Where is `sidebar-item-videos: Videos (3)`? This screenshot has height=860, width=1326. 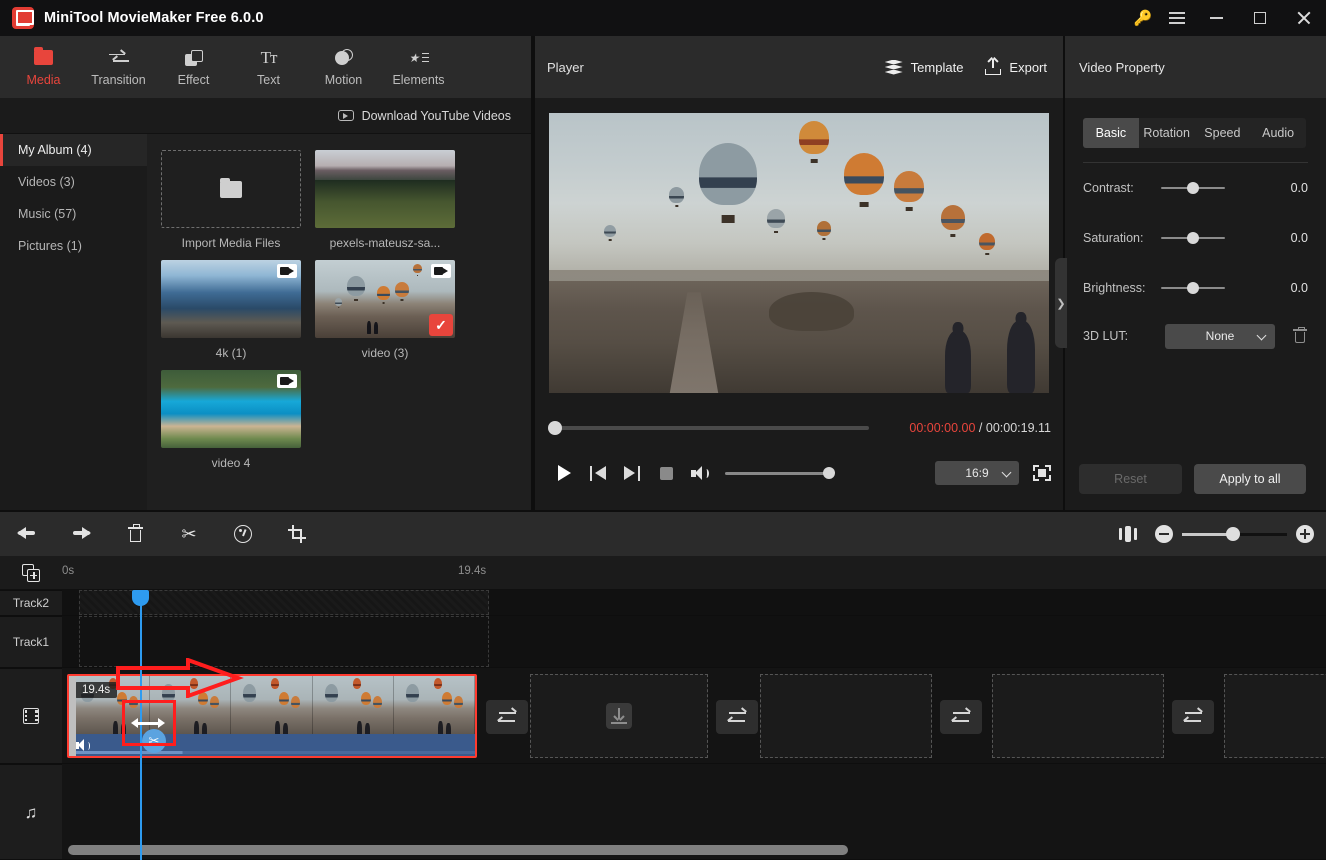 sidebar-item-videos: Videos (3) is located at coordinates (73, 182).